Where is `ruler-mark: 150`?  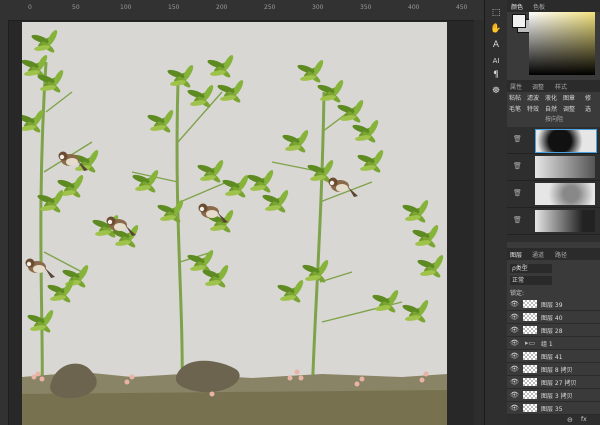 ruler-mark: 150 is located at coordinates (174, 7).